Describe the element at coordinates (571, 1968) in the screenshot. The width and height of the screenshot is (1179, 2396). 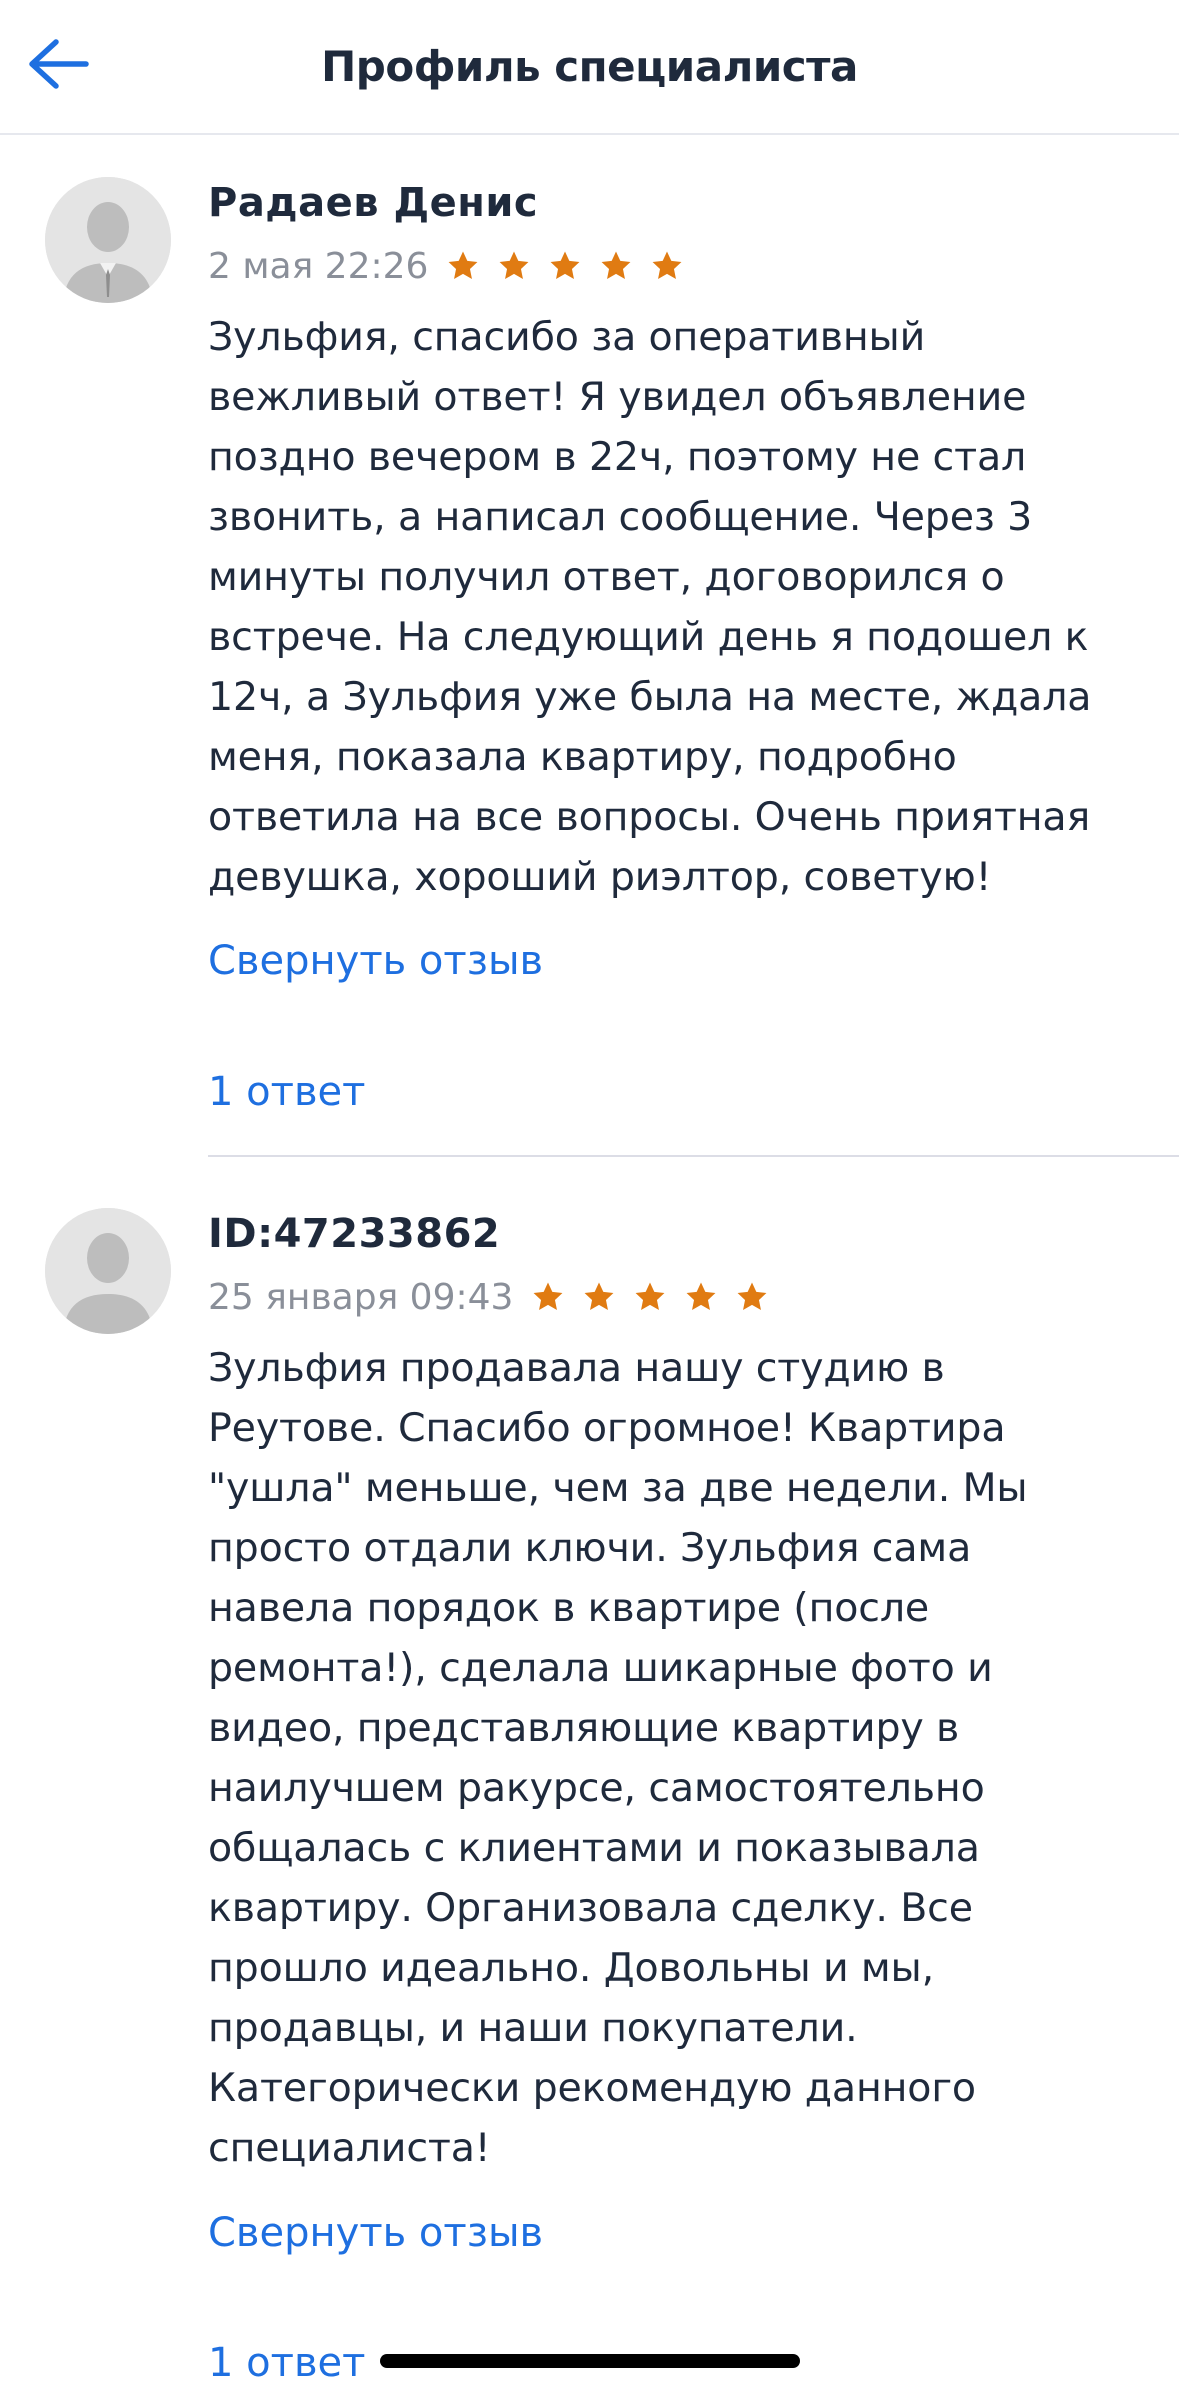
I see `review-text-line: прошло идеально. Довольны и мы,` at that location.